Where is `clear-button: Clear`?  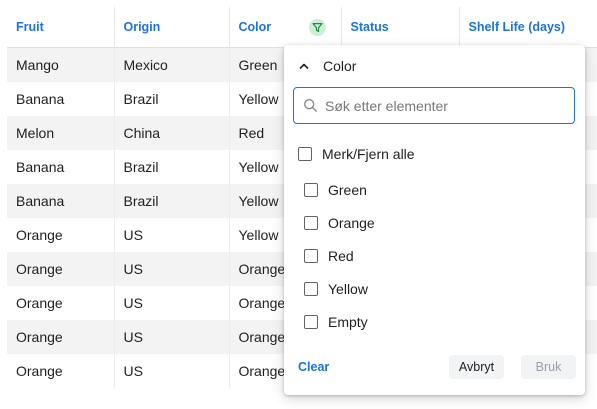 clear-button: Clear is located at coordinates (313, 367).